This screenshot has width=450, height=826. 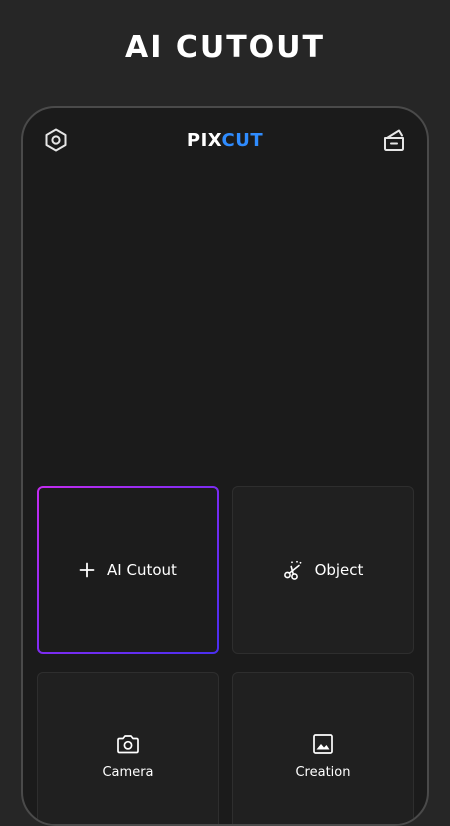 I want to click on plus-icon, so click(x=87, y=570).